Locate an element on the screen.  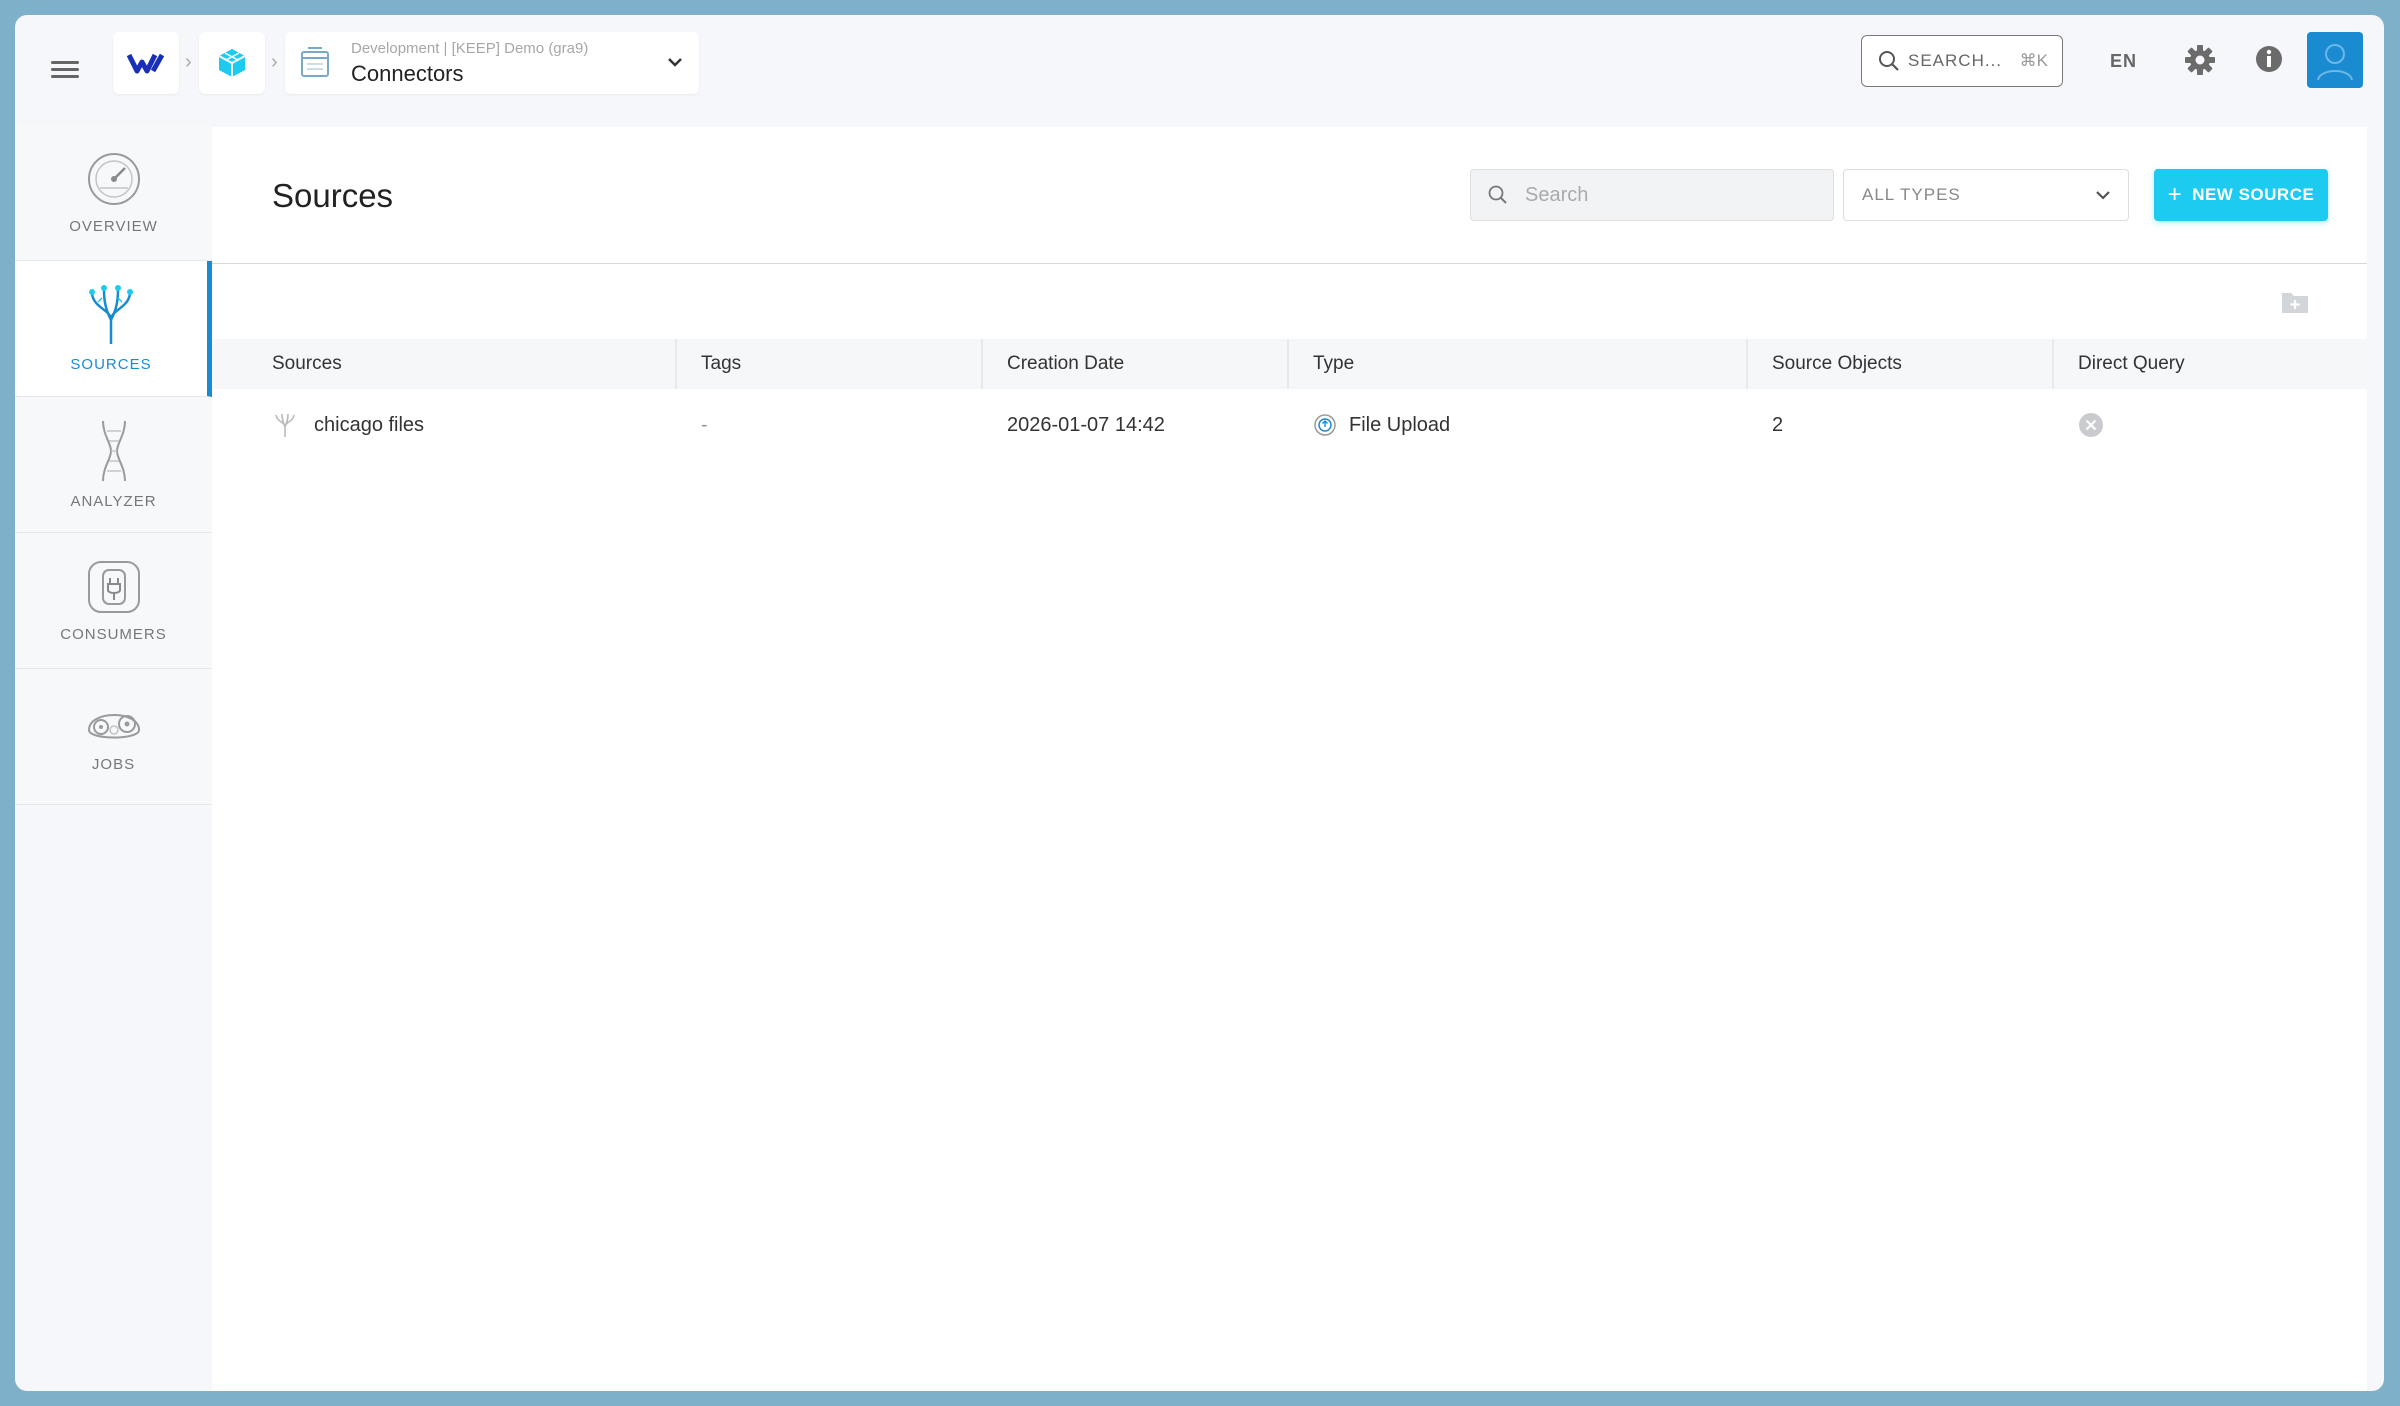
cell-source-name: chicago files is located at coordinates (444, 425).